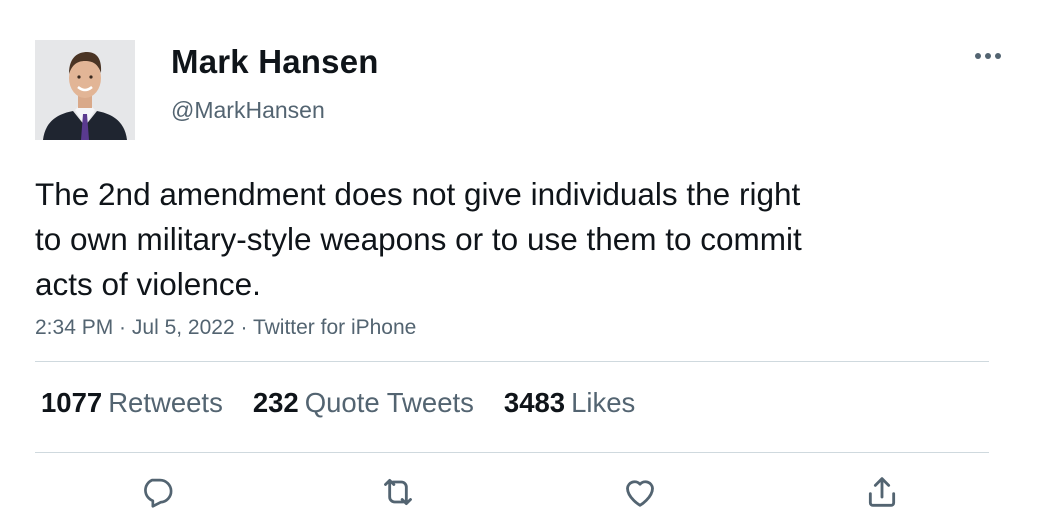 Image resolution: width=1050 pixels, height=525 pixels. I want to click on likes-label: Likes, so click(603, 402).